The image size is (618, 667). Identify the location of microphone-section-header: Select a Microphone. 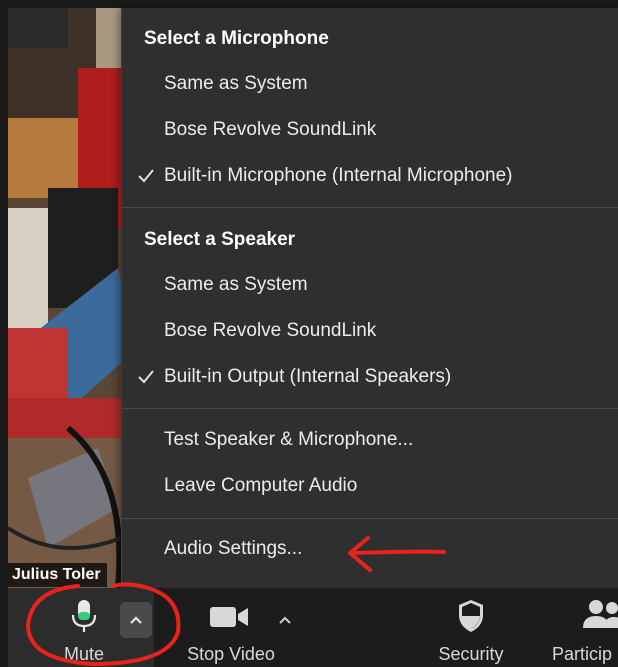
(236, 38).